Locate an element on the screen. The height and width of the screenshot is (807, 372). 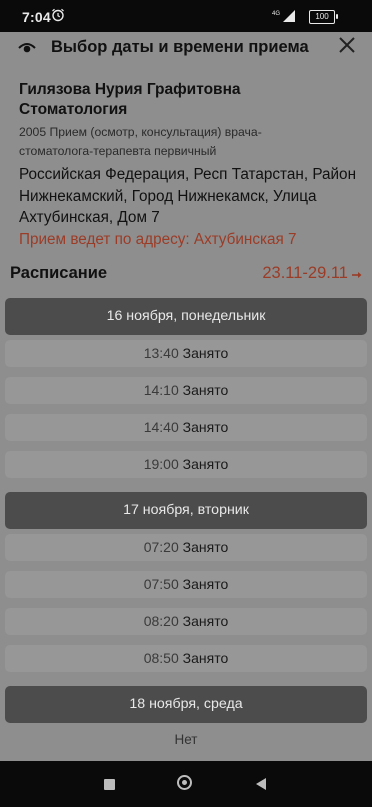
slot-time: 07:20 is located at coordinates (161, 547).